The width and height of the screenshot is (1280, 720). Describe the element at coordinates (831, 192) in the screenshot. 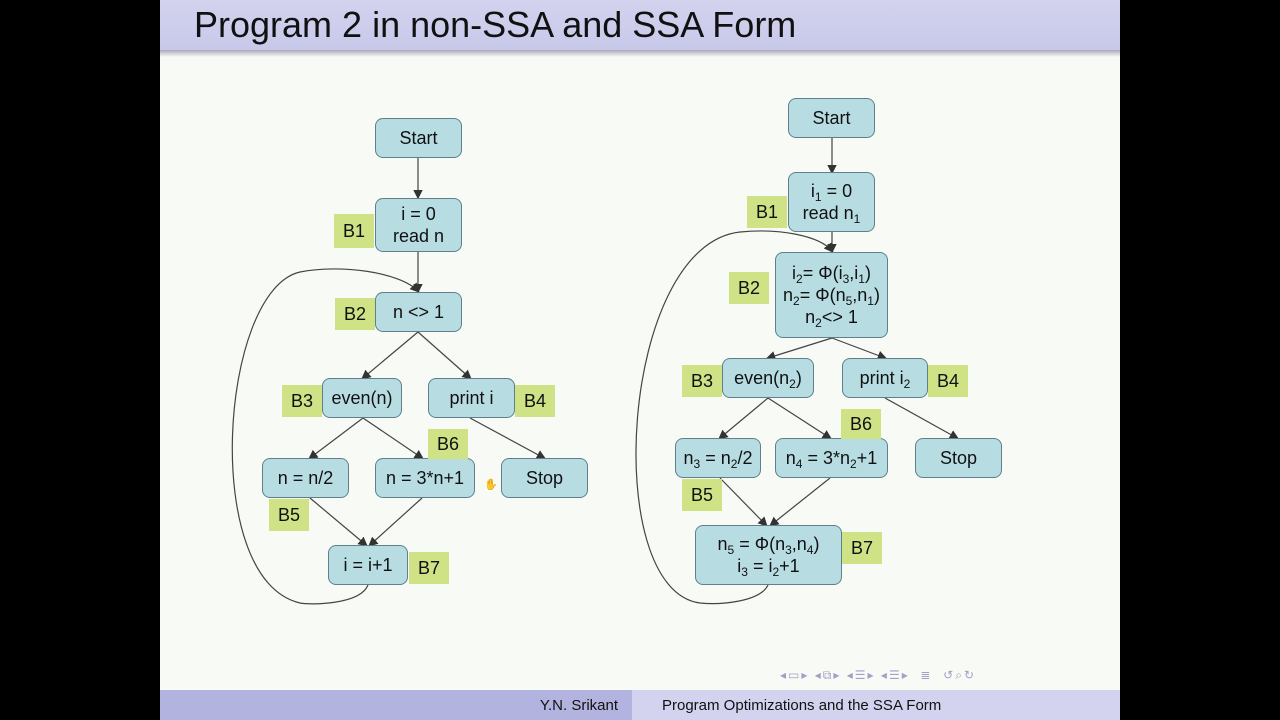

I see `right-b1-line1: i1 = 0` at that location.